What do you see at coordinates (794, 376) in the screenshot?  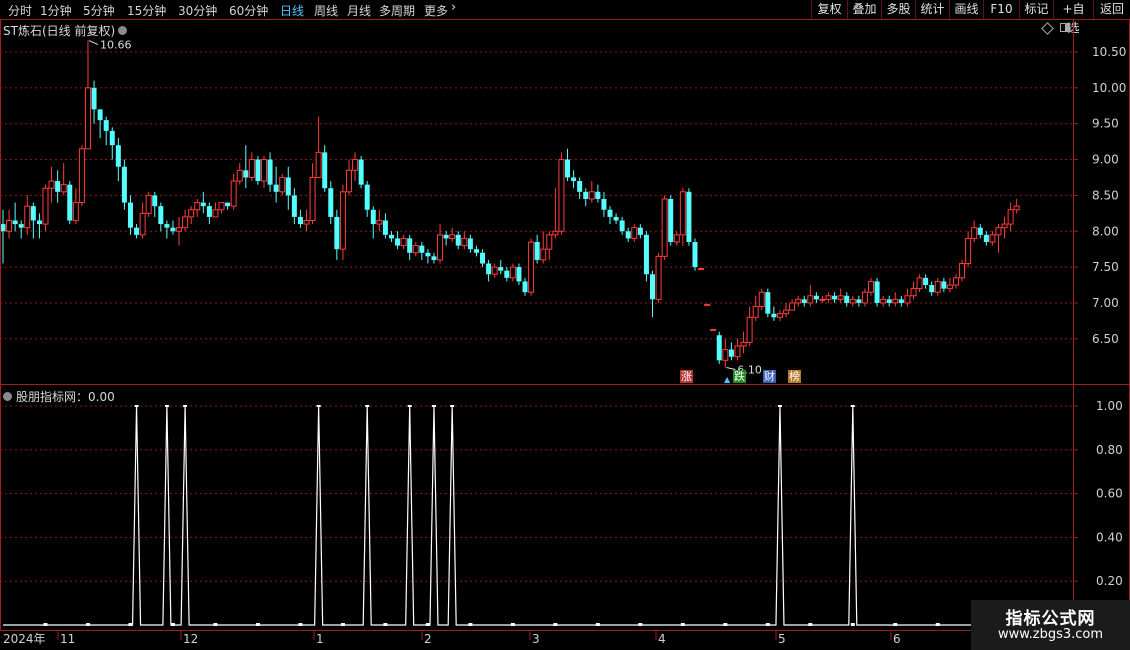 I see `badge-rank: 榜` at bounding box center [794, 376].